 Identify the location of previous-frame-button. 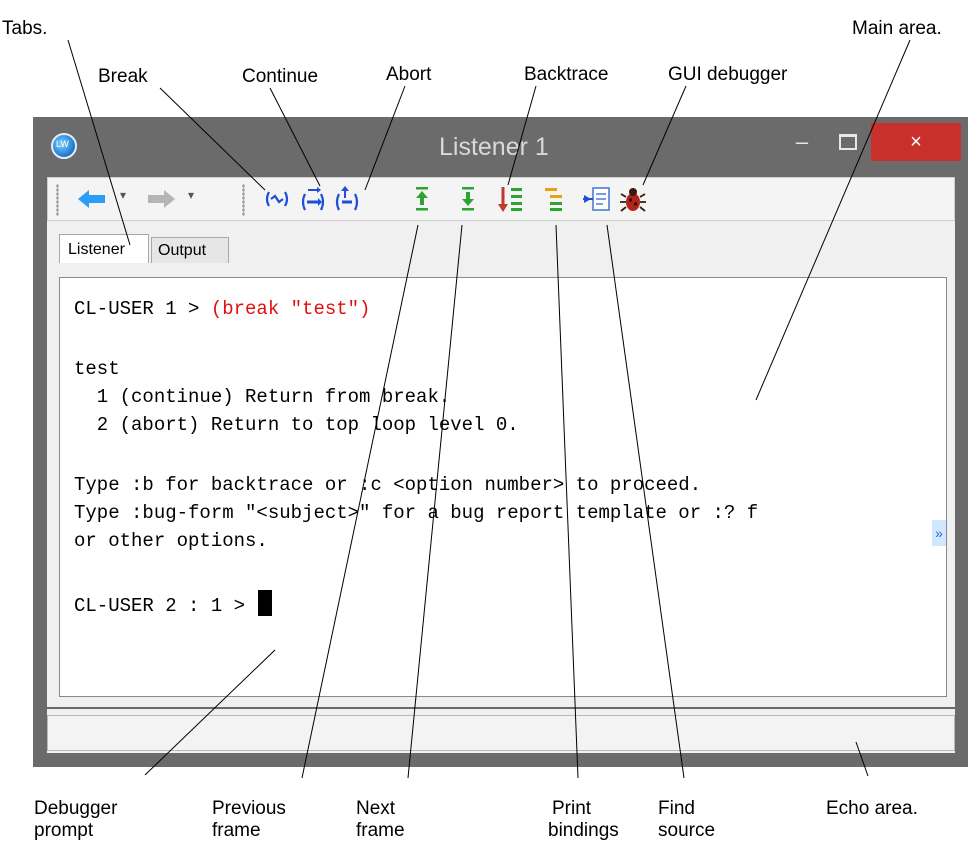
(422, 199).